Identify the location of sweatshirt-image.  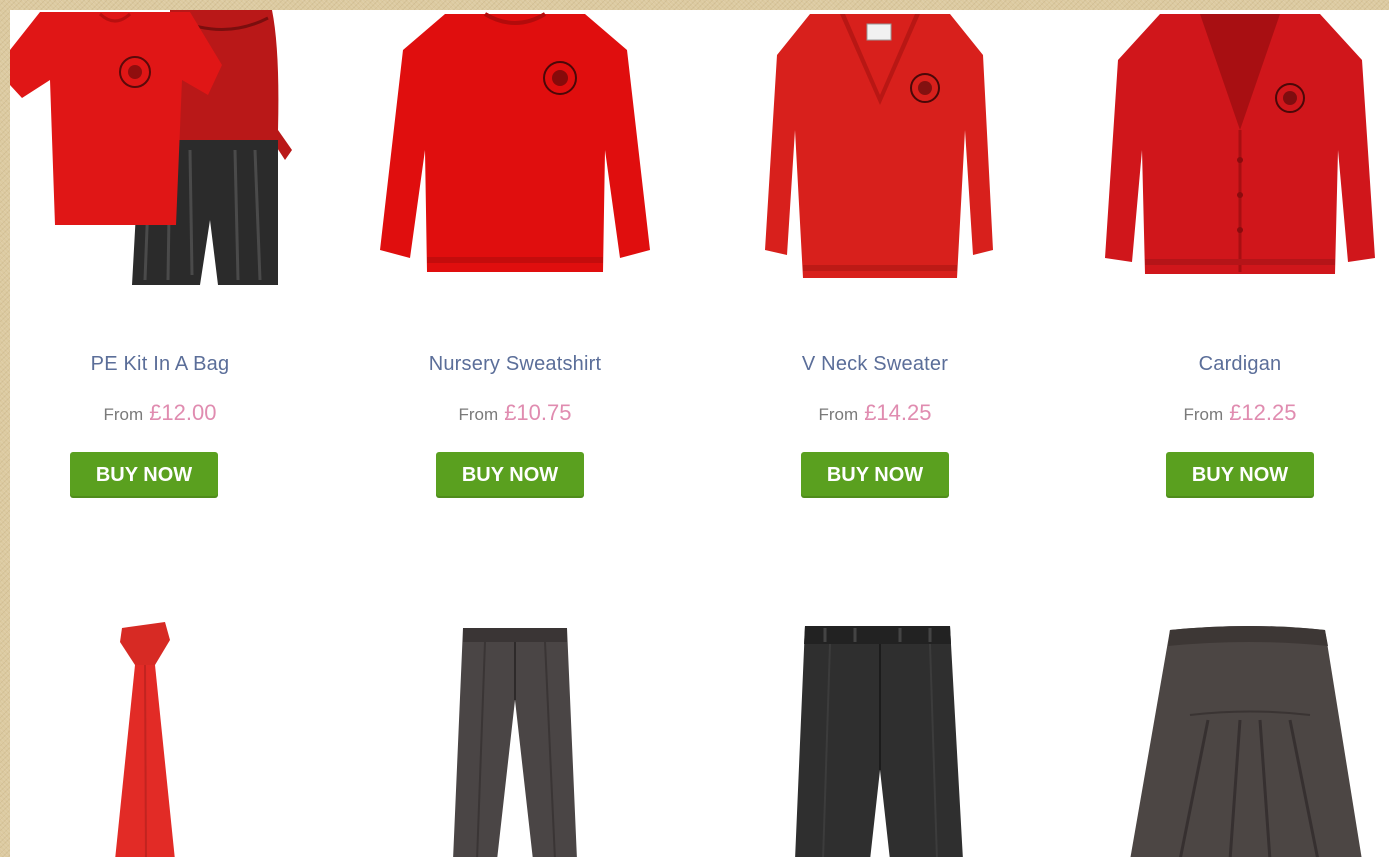
(515, 155).